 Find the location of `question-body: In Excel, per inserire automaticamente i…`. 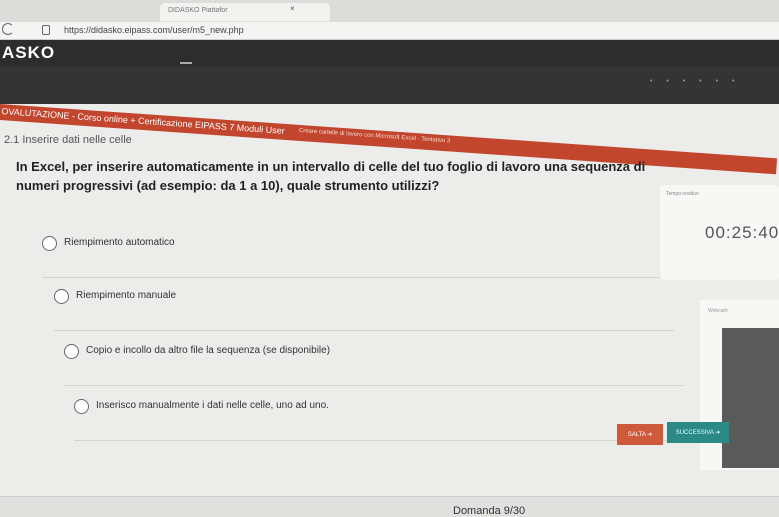

question-body: In Excel, per inserire automaticamente i… is located at coordinates (331, 176).